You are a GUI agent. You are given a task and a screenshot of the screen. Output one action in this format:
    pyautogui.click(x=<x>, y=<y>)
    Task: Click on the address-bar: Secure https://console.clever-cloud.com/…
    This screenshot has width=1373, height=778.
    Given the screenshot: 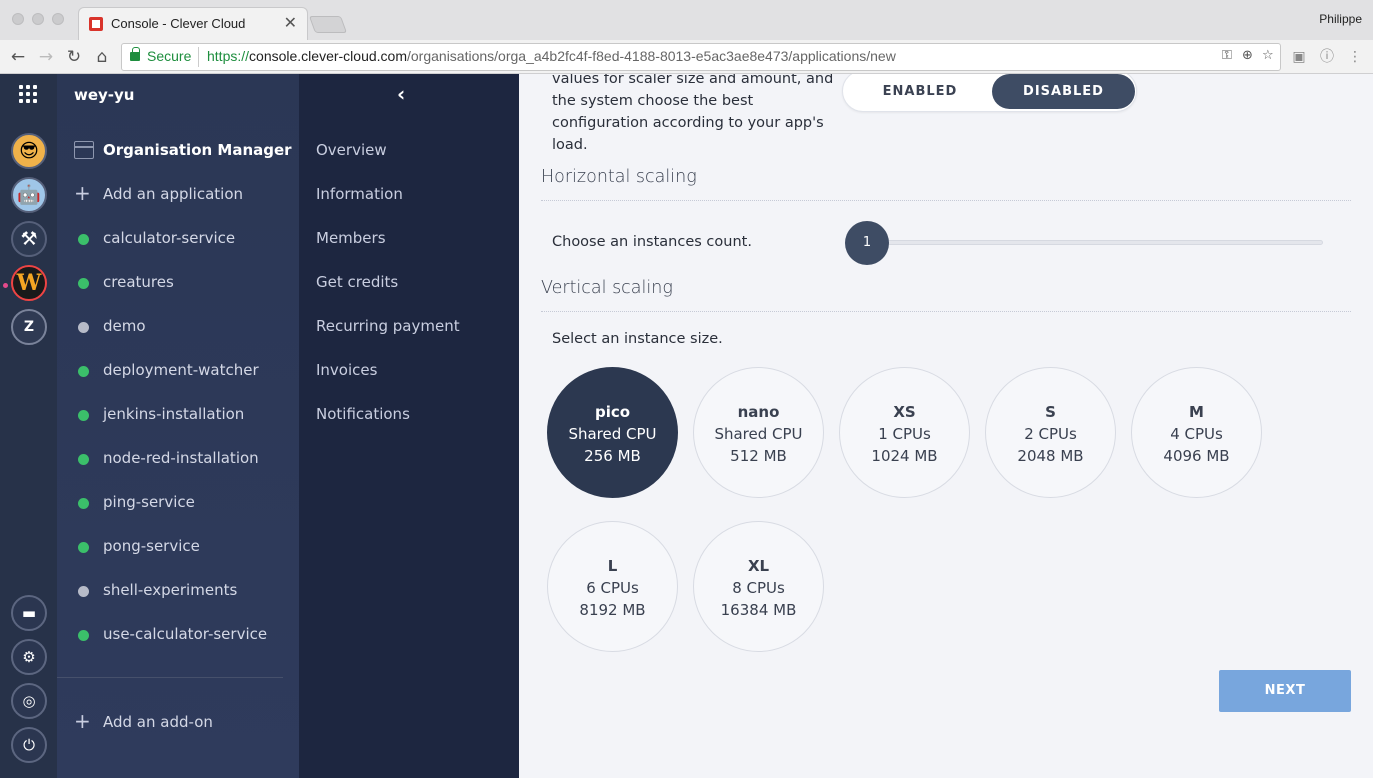 What is the action you would take?
    pyautogui.click(x=701, y=57)
    